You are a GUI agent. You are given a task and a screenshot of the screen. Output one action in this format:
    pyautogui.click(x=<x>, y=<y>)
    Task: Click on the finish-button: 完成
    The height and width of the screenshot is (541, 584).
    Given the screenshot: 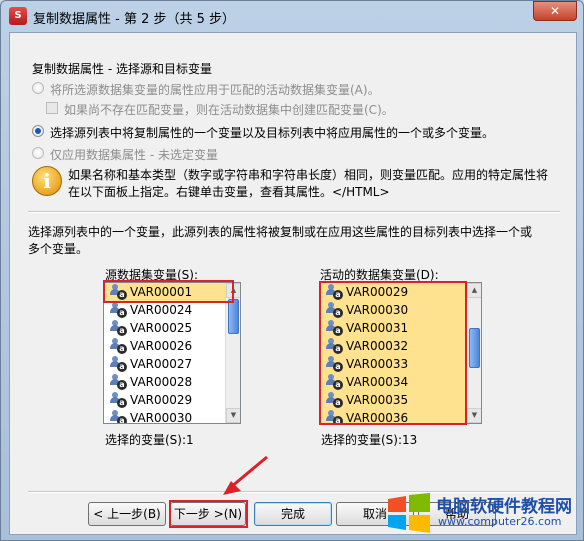 What is the action you would take?
    pyautogui.click(x=293, y=514)
    